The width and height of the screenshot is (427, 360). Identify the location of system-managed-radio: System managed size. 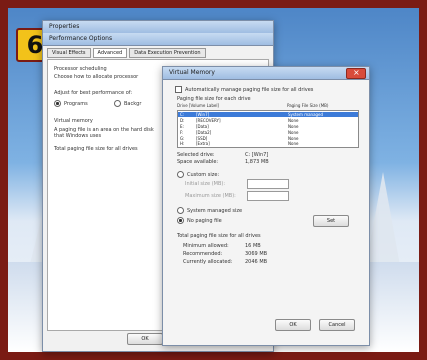
(209, 210).